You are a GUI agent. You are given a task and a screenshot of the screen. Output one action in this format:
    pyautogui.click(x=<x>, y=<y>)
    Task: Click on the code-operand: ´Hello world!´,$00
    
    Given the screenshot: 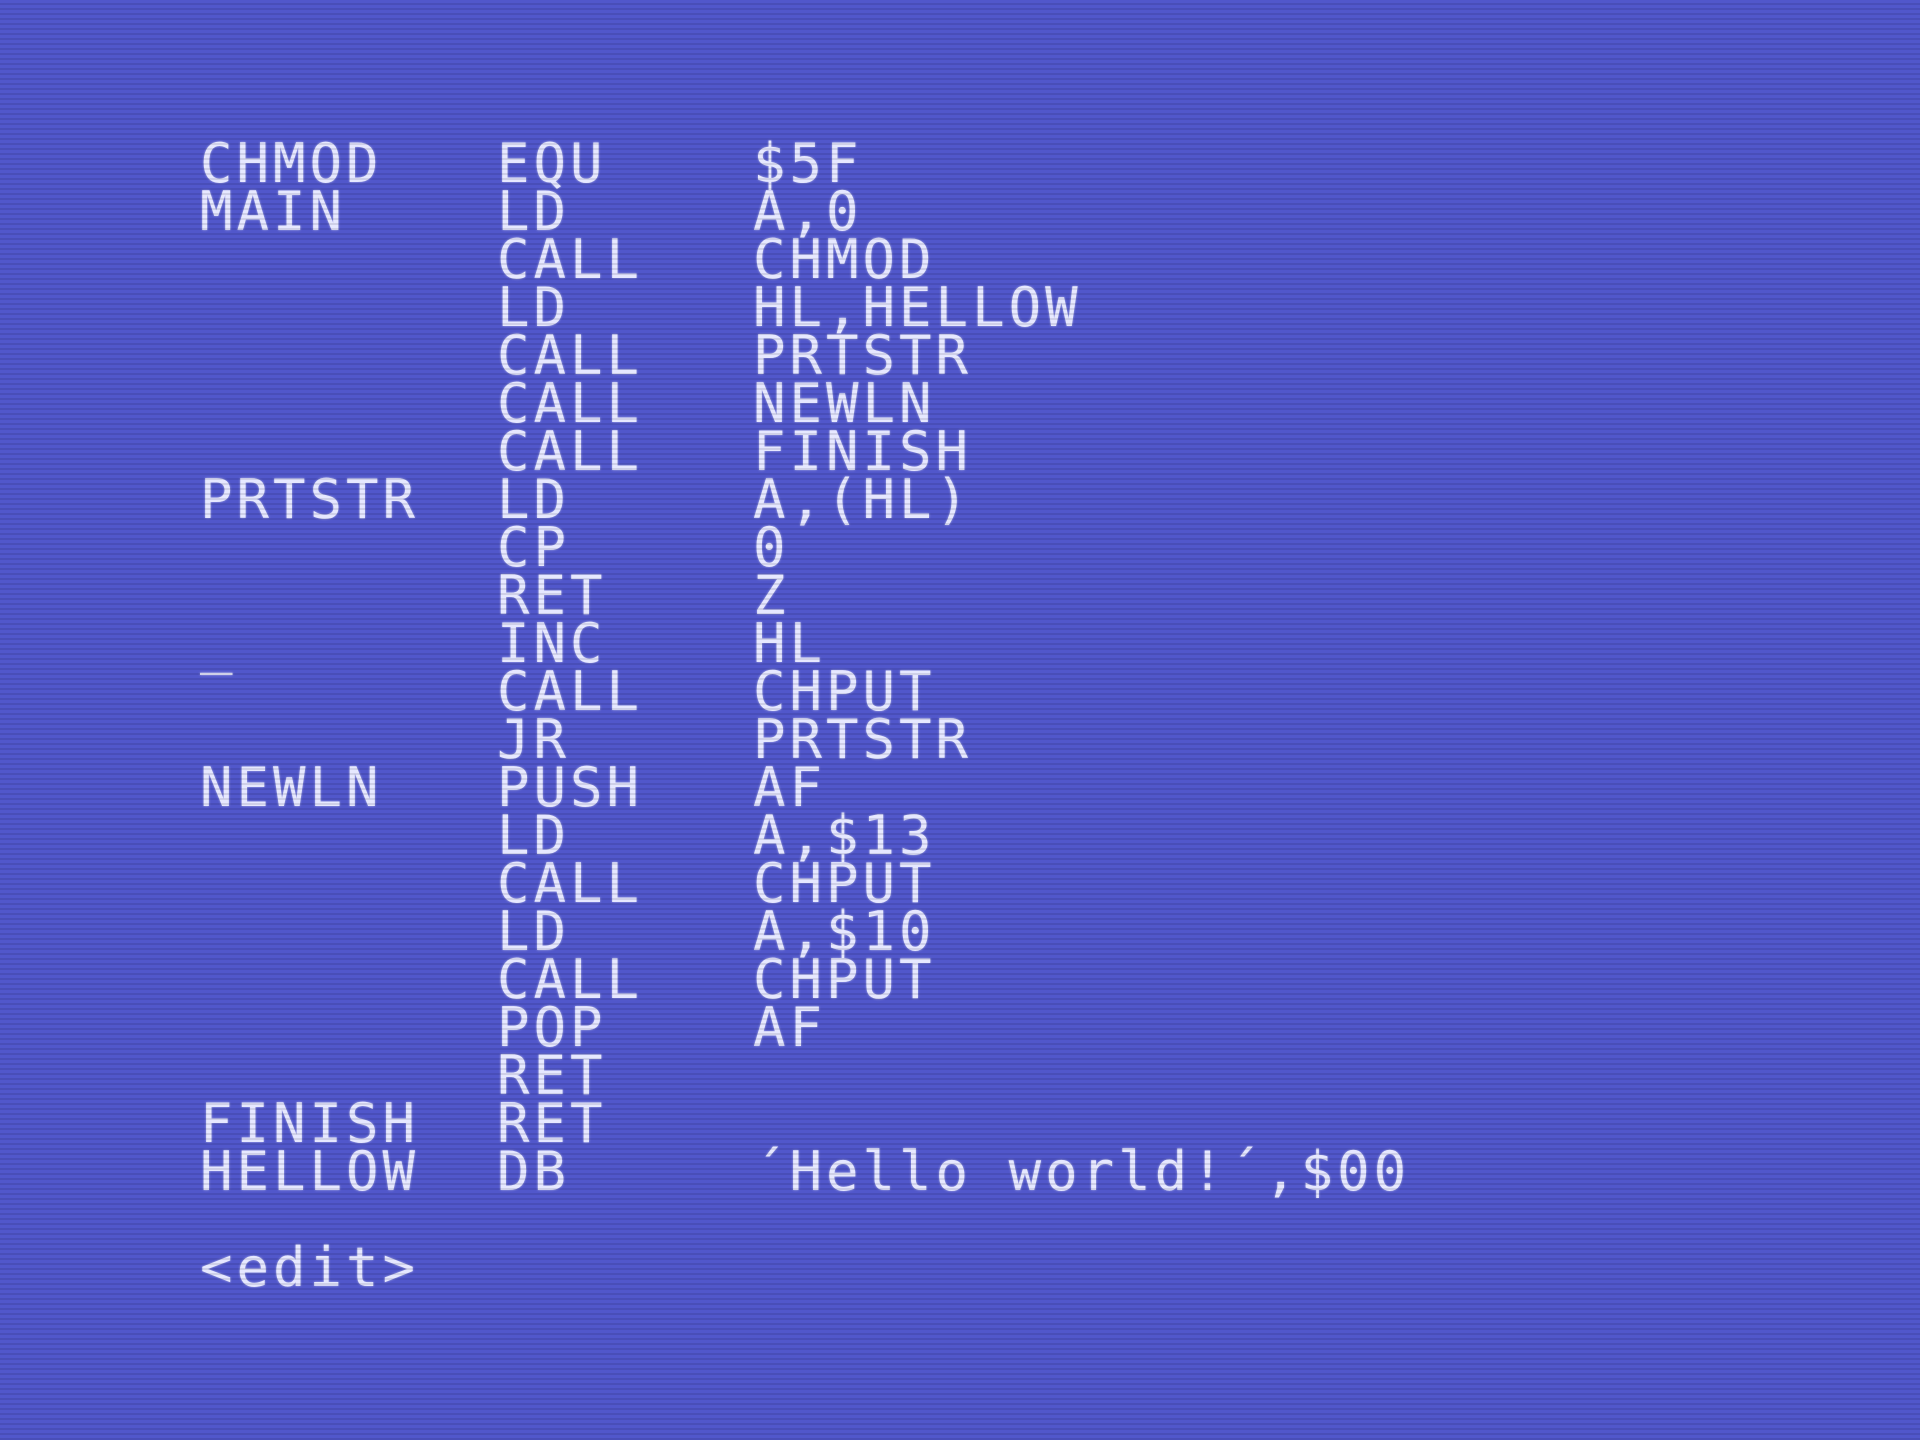 What is the action you would take?
    pyautogui.click(x=1082, y=1171)
    